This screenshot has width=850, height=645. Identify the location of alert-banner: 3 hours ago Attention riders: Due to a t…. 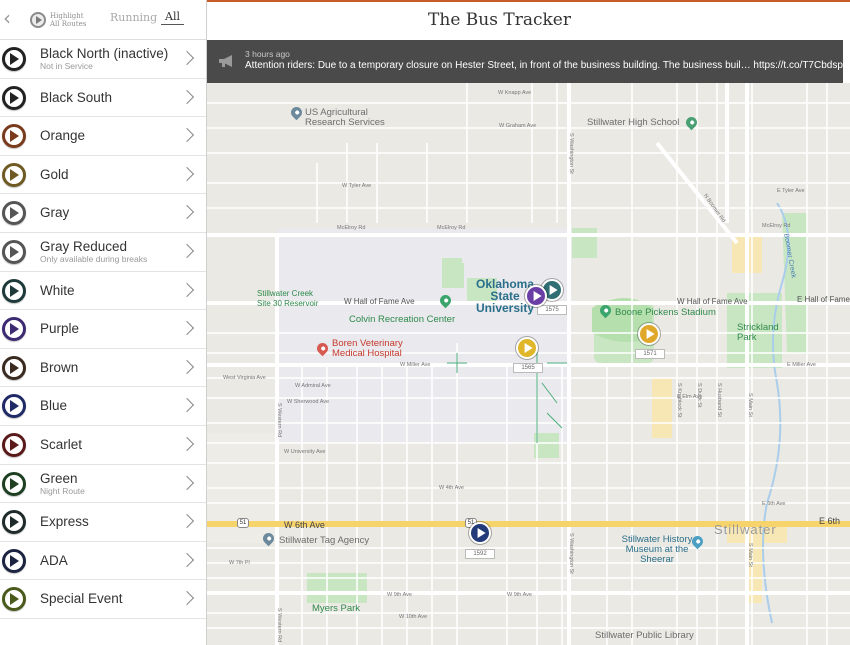
(528, 61).